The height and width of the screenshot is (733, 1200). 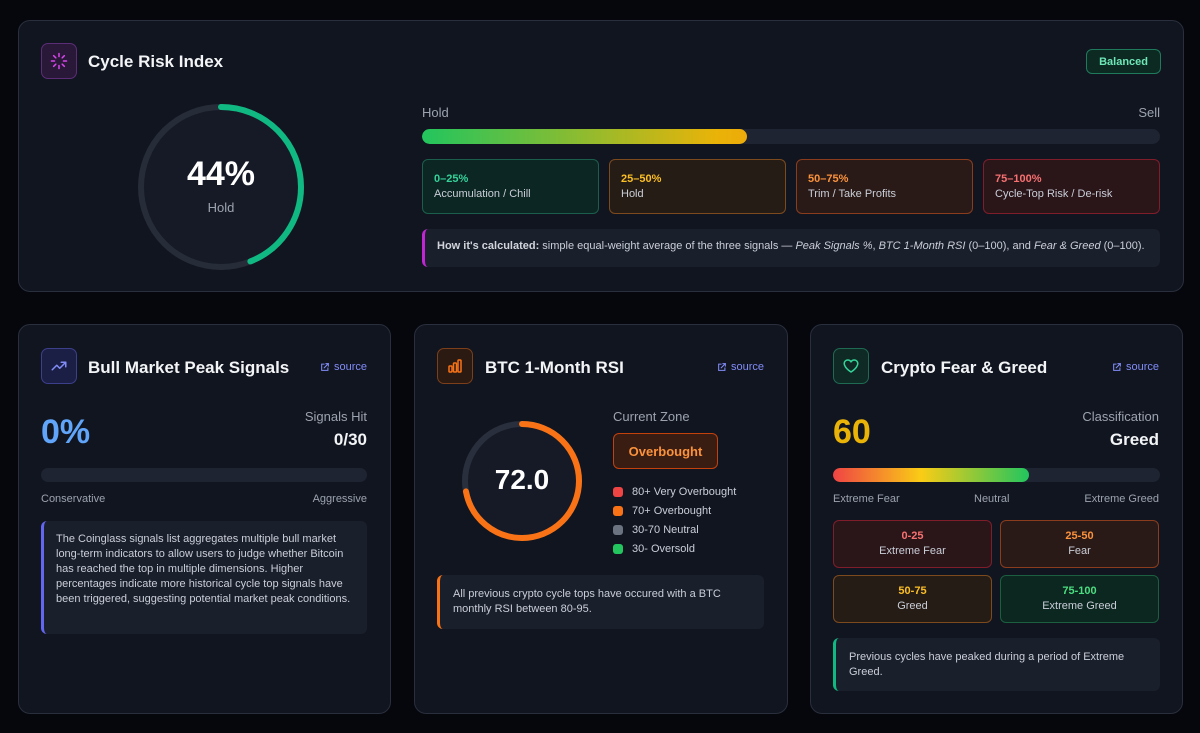 I want to click on current-zone-badge: Overbought, so click(x=665, y=451).